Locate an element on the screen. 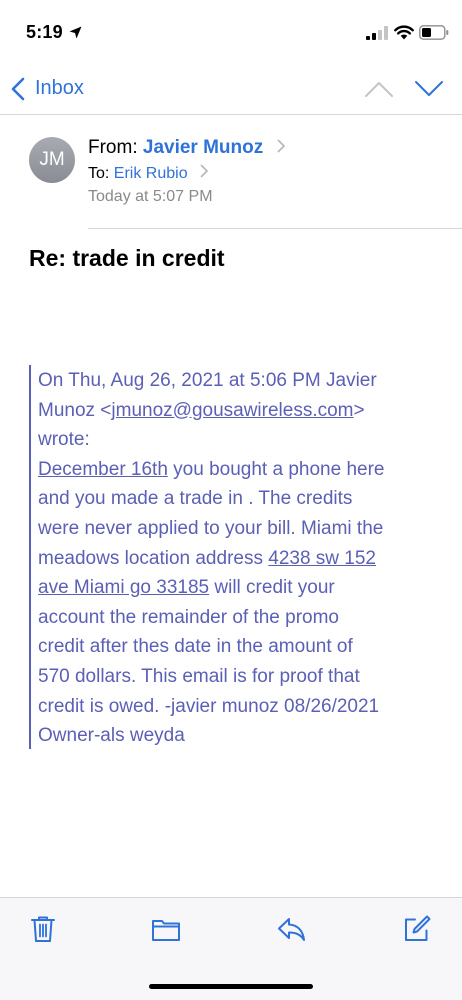  quote-line: account the remainder of the promo is located at coordinates (189, 617).